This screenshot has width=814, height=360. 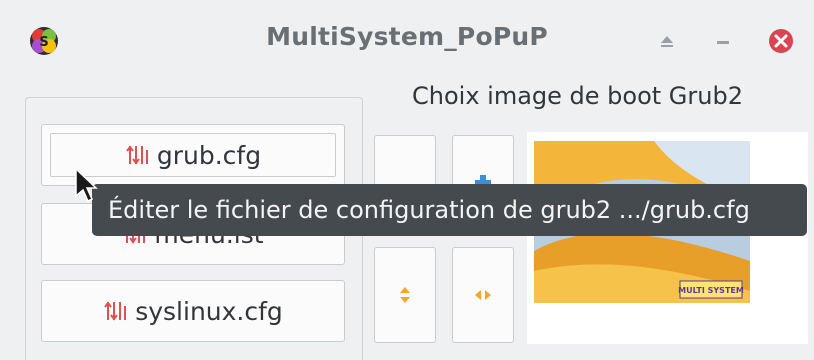 What do you see at coordinates (209, 155) in the screenshot?
I see `grub-cfg-label: grub.cfg` at bounding box center [209, 155].